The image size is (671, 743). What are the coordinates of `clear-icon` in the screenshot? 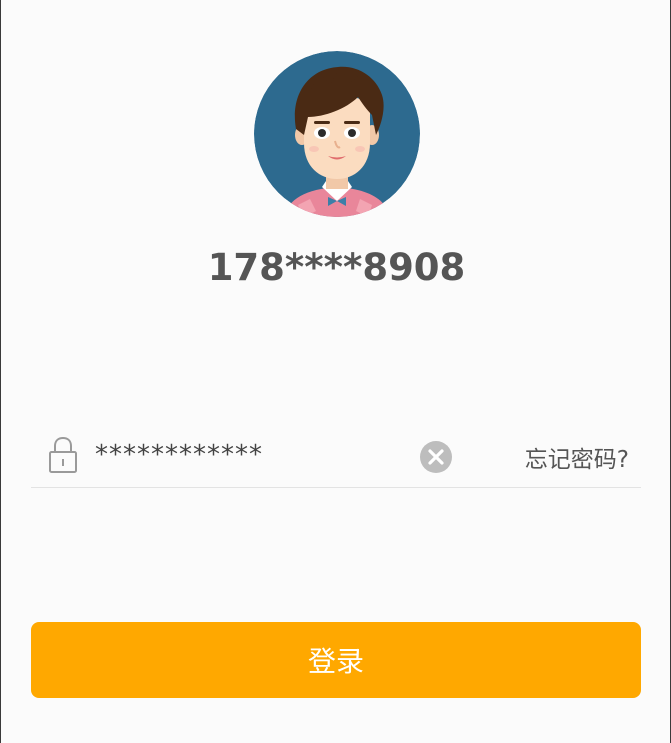 It's located at (436, 457).